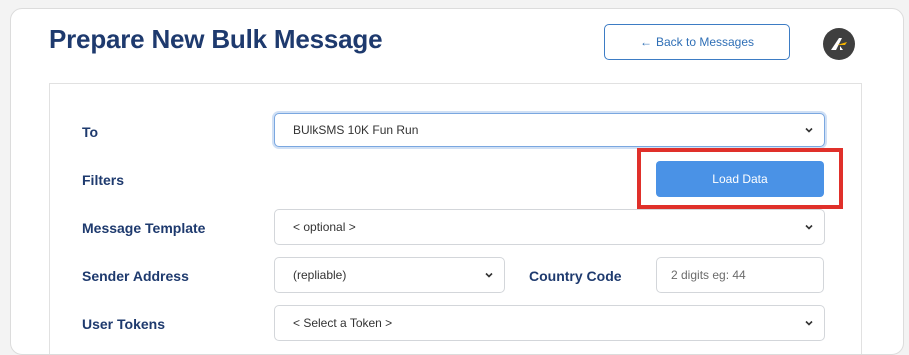 This screenshot has width=909, height=355. I want to click on back-to-messages-button: ← Back to Messages, so click(697, 42).